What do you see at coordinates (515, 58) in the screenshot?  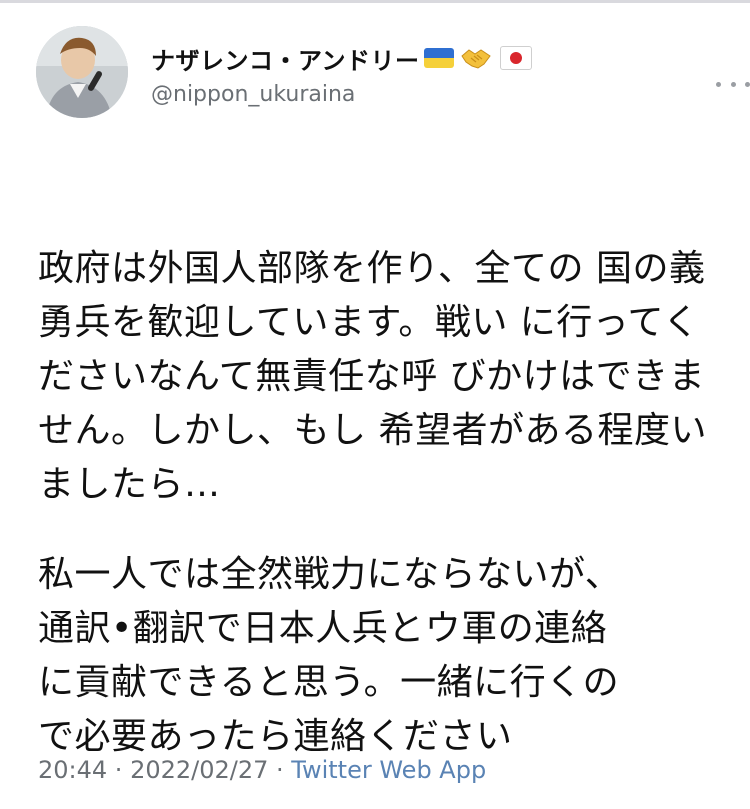 I see `flag-japan-icon` at bounding box center [515, 58].